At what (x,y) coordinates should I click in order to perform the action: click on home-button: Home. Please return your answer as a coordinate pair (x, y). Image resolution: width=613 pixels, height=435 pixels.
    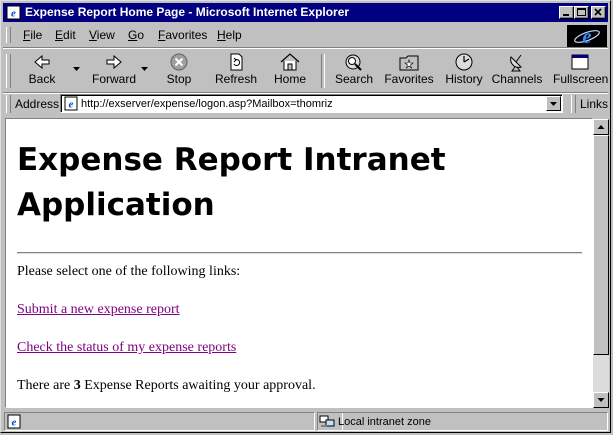
    Looking at the image, I should click on (290, 71).